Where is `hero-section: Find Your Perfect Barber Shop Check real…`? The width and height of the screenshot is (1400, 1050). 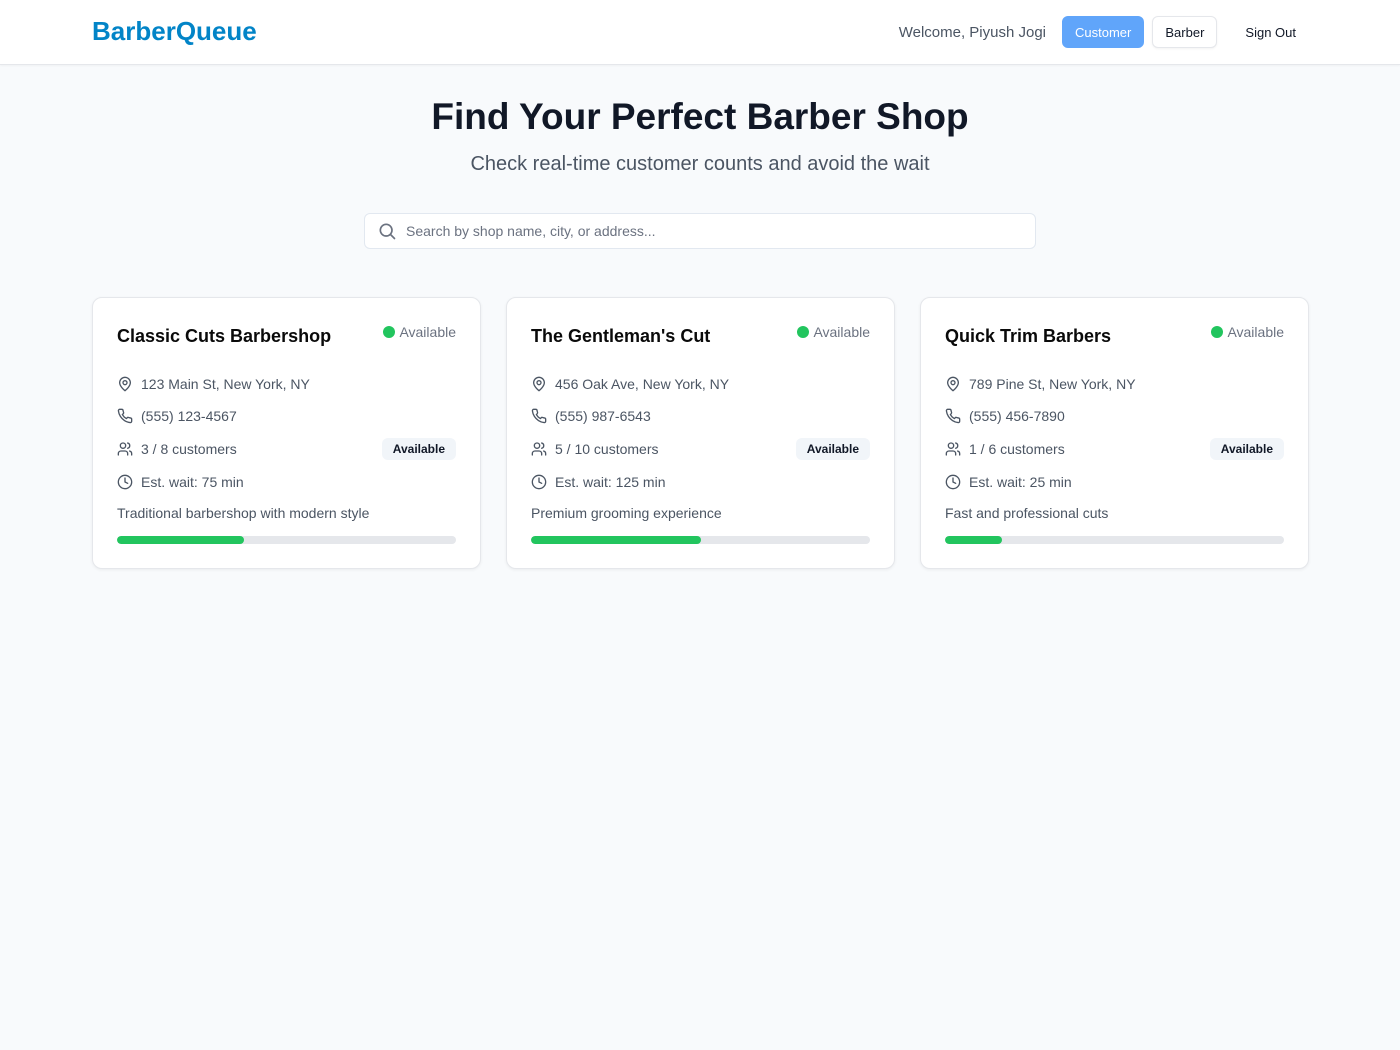 hero-section: Find Your Perfect Barber Shop Check real… is located at coordinates (700, 136).